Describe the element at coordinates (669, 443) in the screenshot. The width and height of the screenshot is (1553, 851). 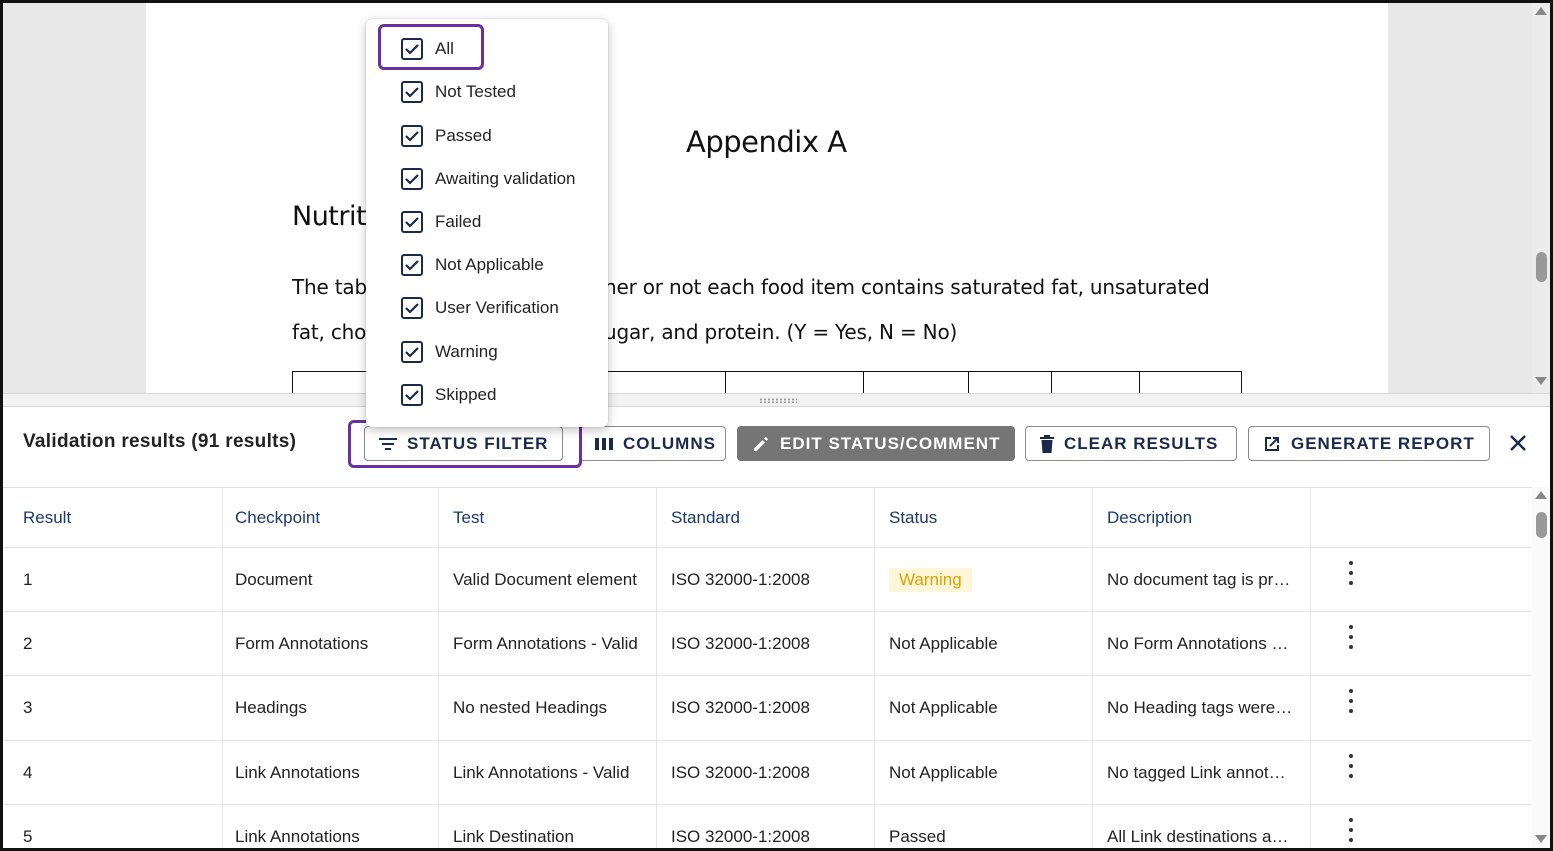
I see `columns-label: COLUMNS` at that location.